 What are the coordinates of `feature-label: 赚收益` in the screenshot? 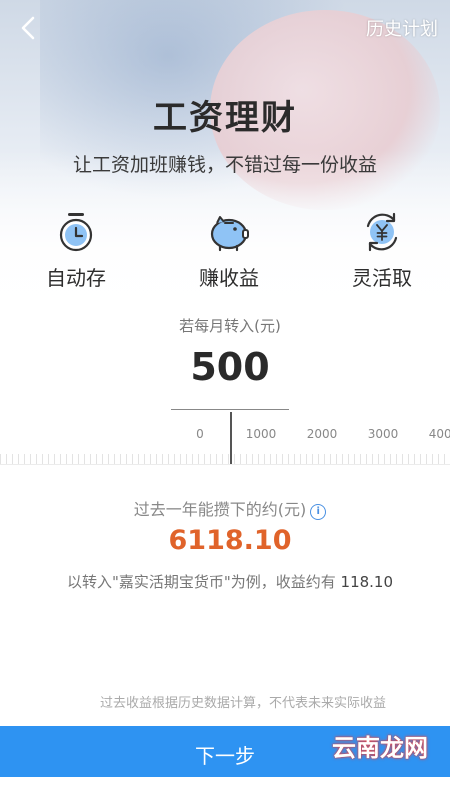 It's located at (229, 278).